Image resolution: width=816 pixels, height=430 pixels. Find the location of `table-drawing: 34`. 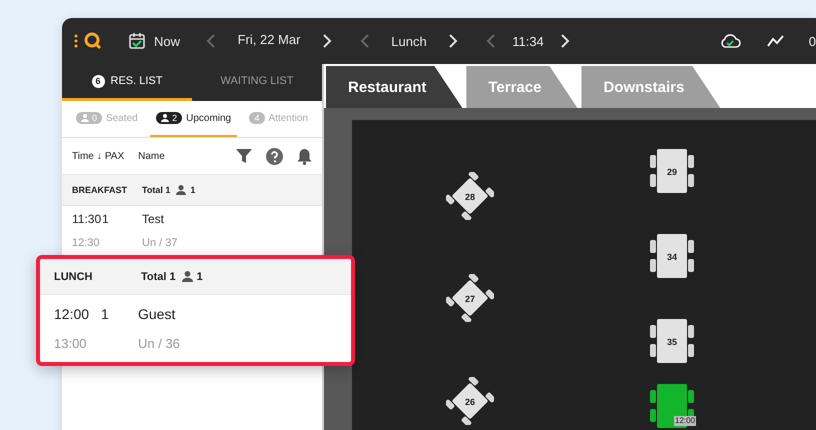

table-drawing: 34 is located at coordinates (672, 256).